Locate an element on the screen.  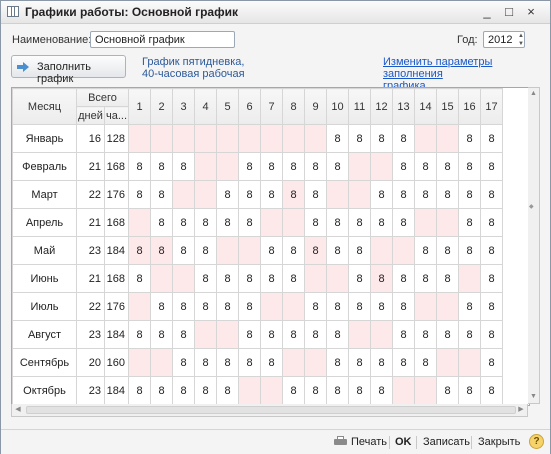
table-row: Апрель 21 168 8 8 8 8 8 8 8 8 8 8 8 8 is located at coordinates (257, 222).